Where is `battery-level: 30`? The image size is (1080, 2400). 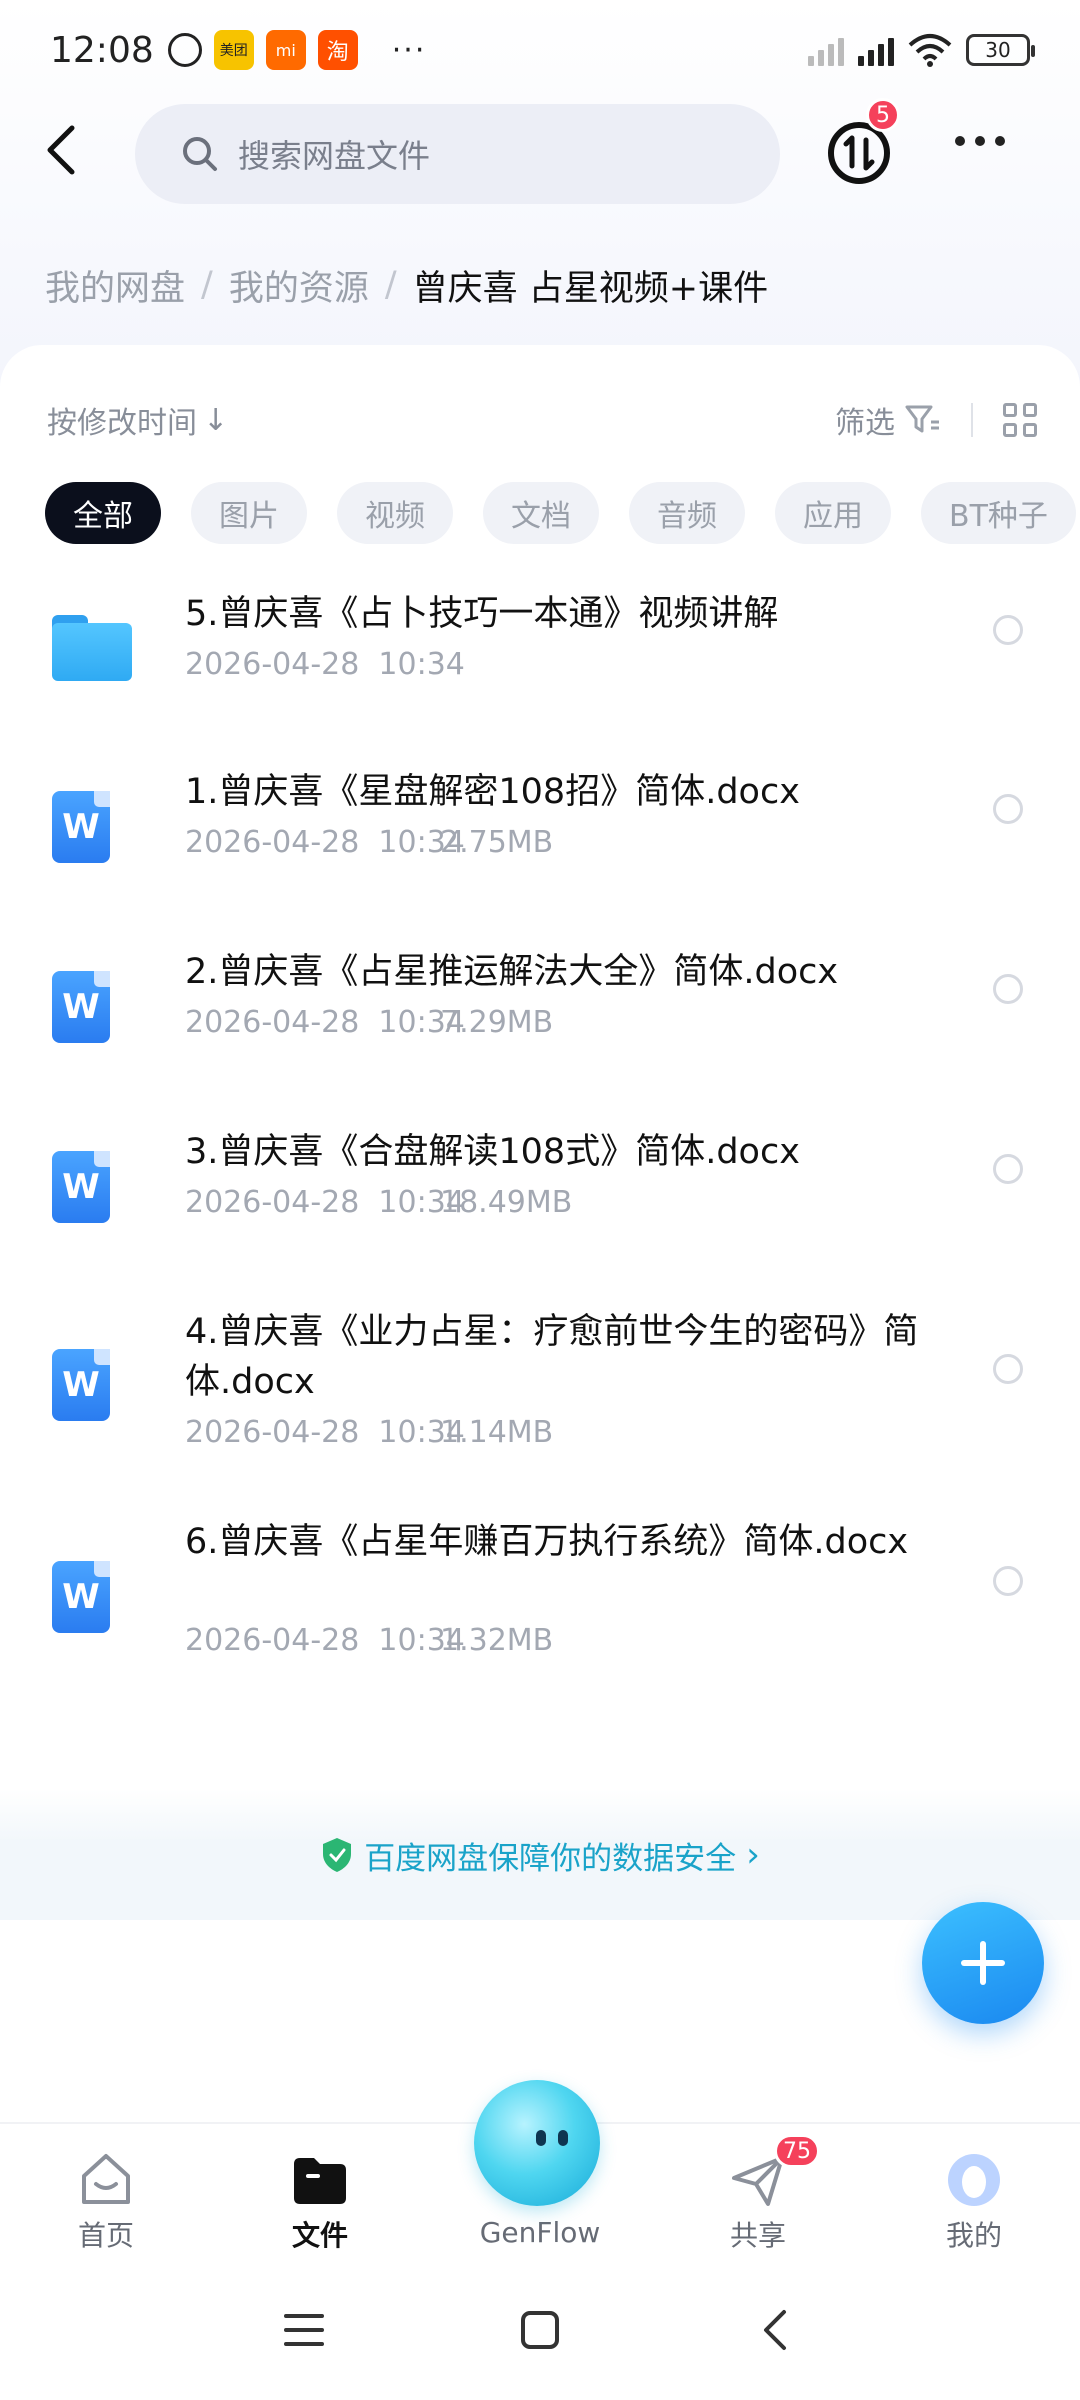
battery-level: 30 is located at coordinates (998, 50).